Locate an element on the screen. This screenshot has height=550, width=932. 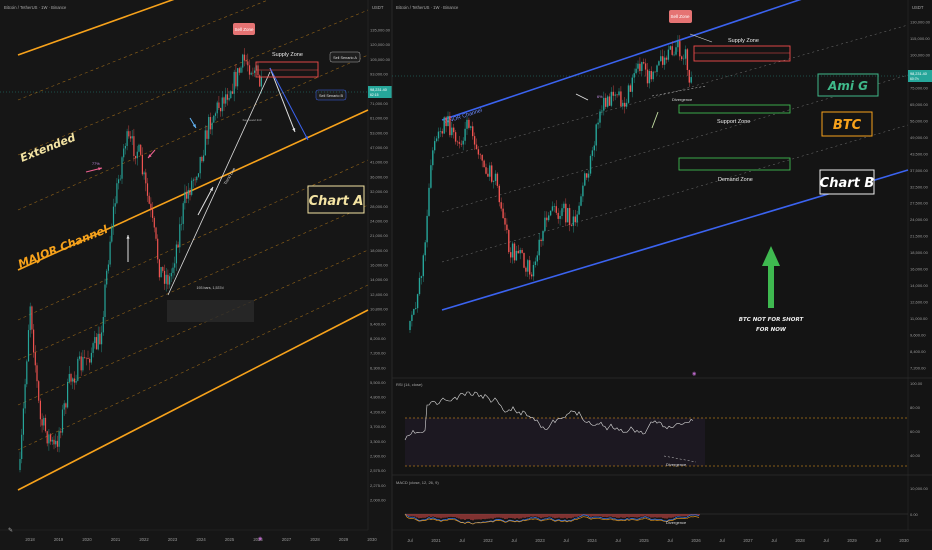
left-event-icon: ◉ is located at coordinates (260, 539).